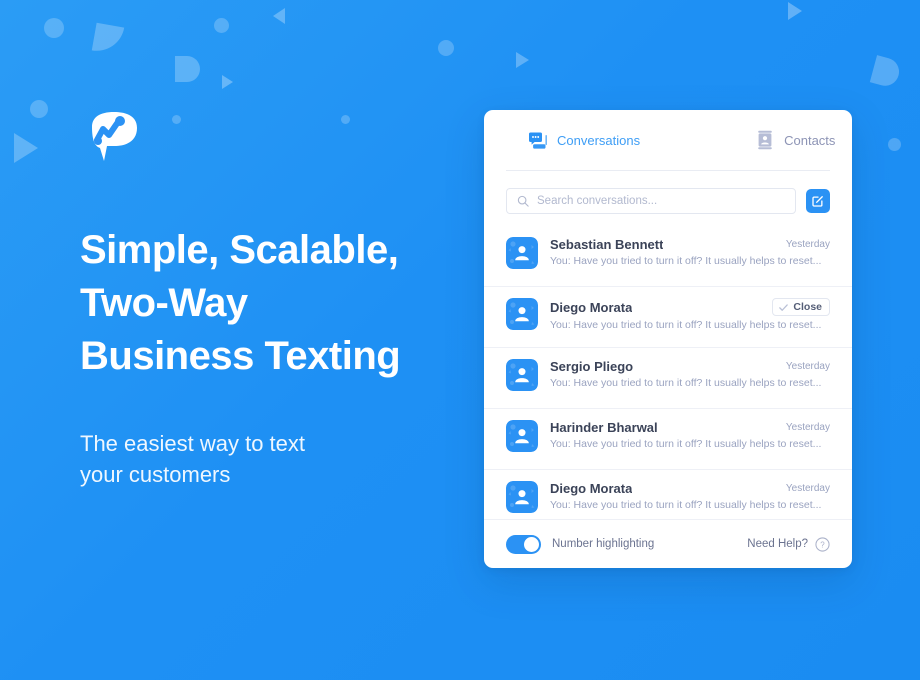  I want to click on conversation-close-button: Close, so click(801, 307).